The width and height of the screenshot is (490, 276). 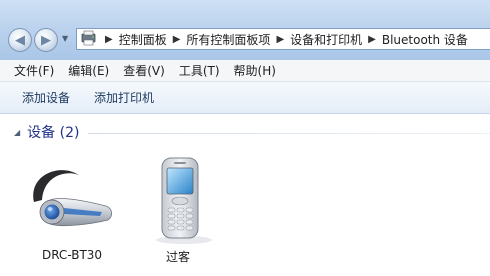 What do you see at coordinates (245, 98) in the screenshot?
I see `command-toolbar: 添加设备 添加打印机` at bounding box center [245, 98].